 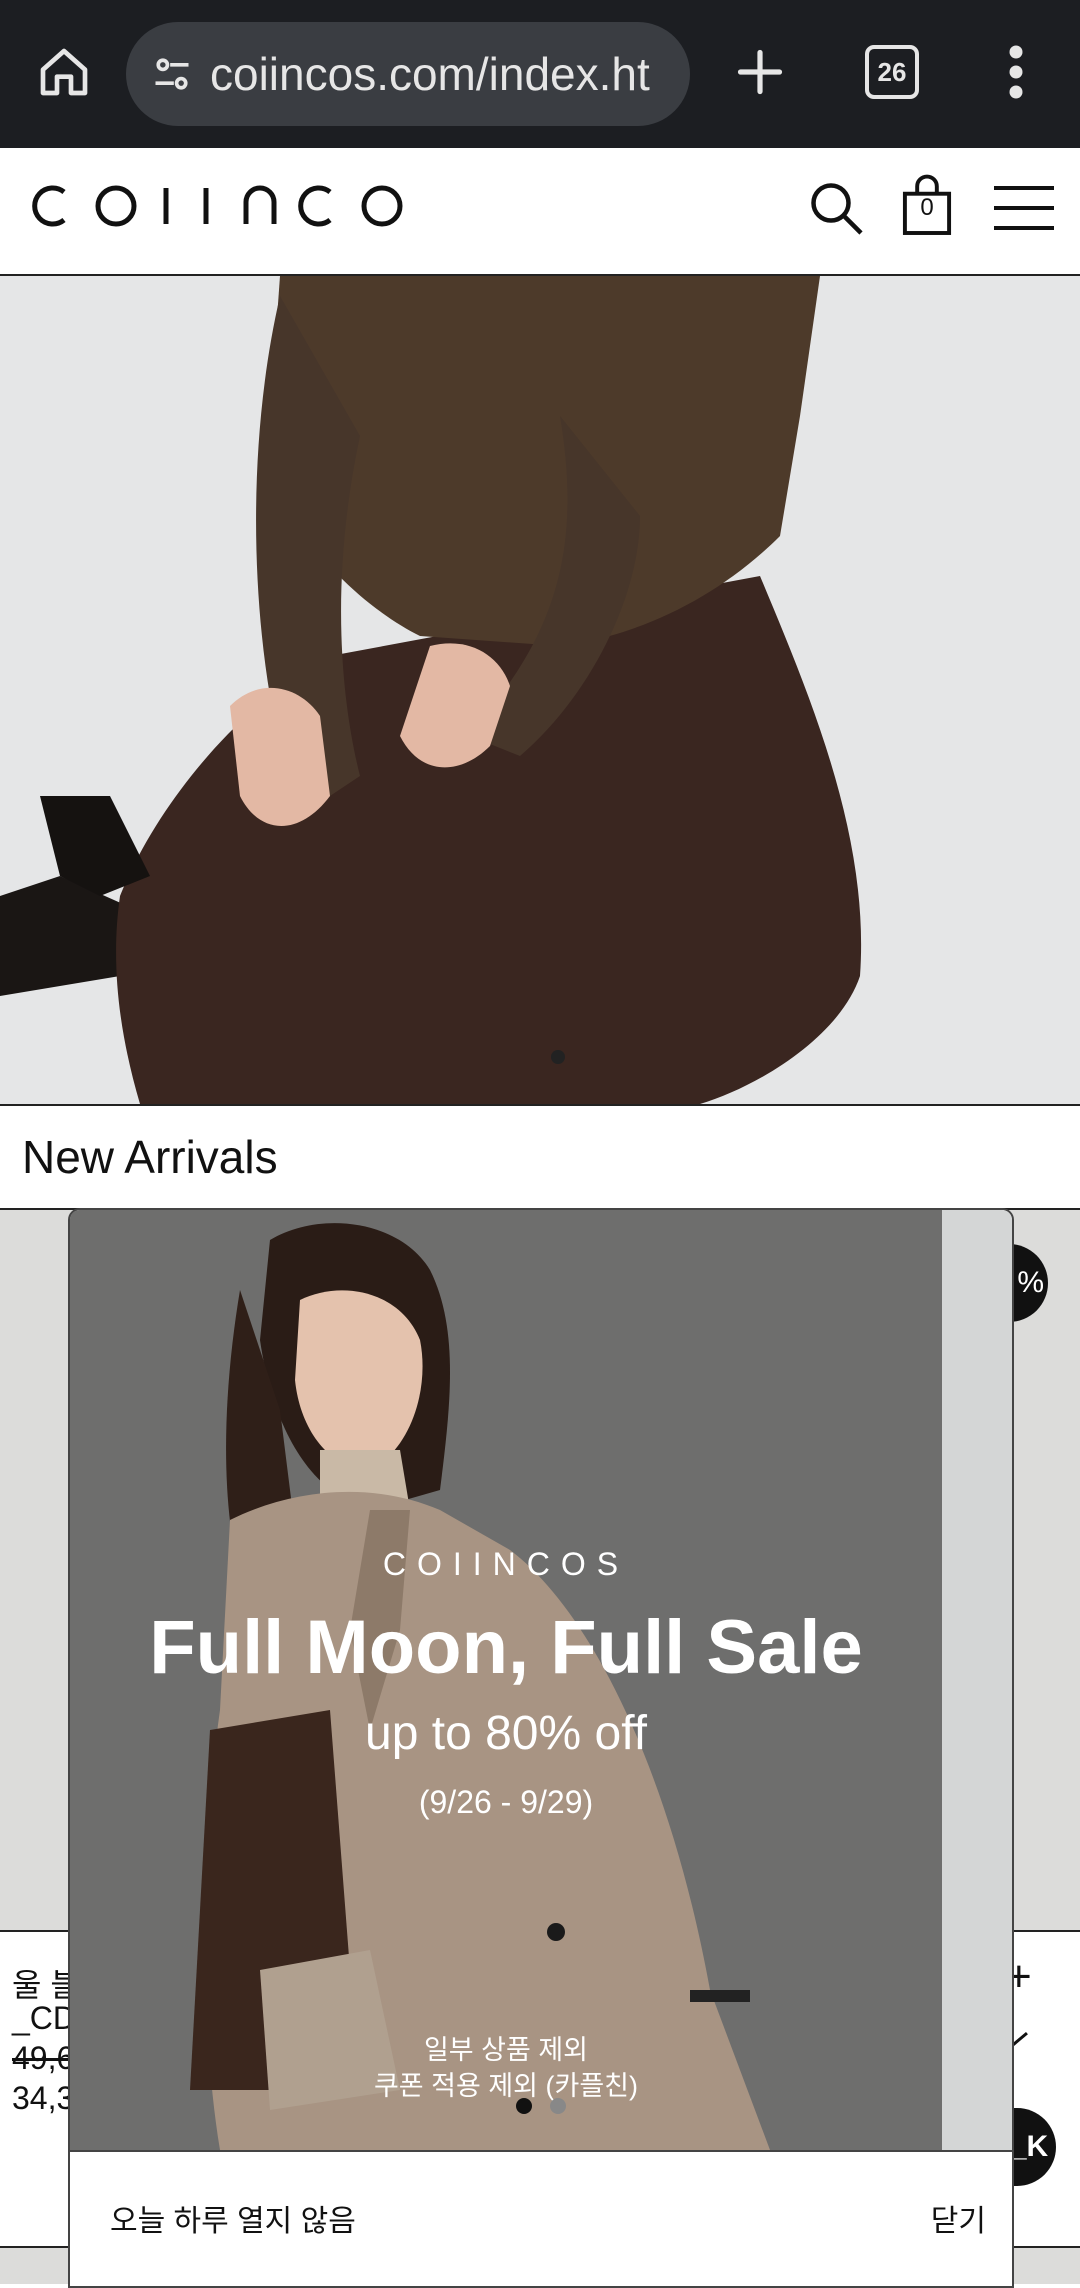 What do you see at coordinates (1024, 208) in the screenshot?
I see `menu-icon` at bounding box center [1024, 208].